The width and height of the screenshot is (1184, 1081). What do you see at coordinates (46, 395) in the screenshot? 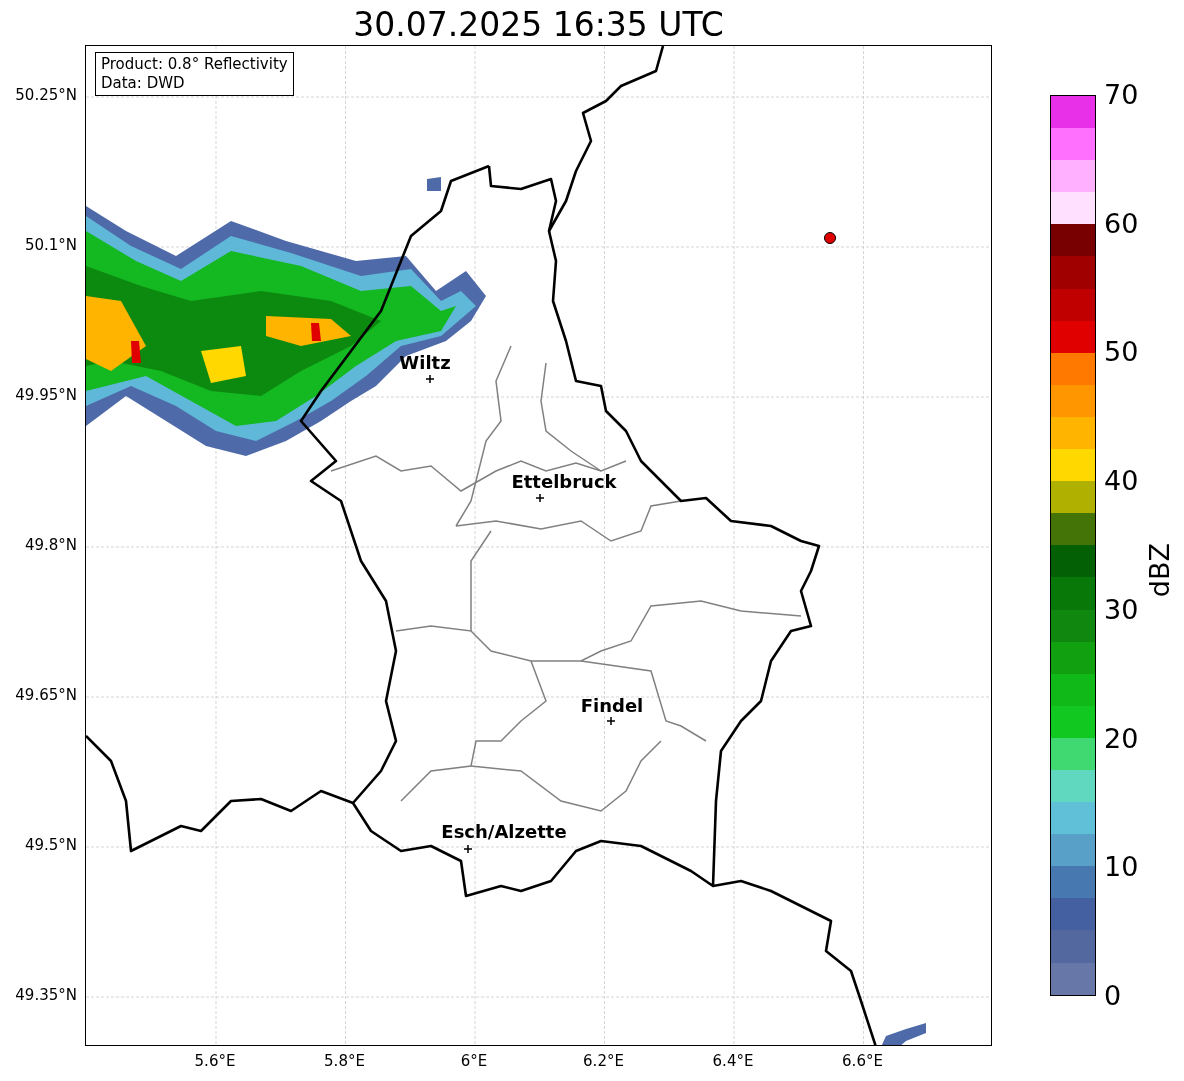
I see `latitude-tick-label: 49.95°N` at bounding box center [46, 395].